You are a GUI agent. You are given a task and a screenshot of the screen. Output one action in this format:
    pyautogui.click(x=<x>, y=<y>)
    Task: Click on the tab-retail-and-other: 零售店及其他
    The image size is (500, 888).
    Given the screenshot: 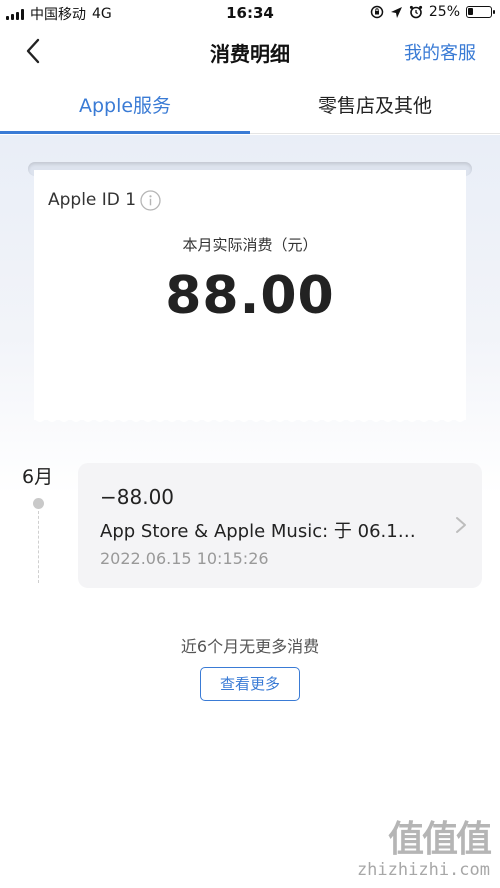 What is the action you would take?
    pyautogui.click(x=375, y=108)
    